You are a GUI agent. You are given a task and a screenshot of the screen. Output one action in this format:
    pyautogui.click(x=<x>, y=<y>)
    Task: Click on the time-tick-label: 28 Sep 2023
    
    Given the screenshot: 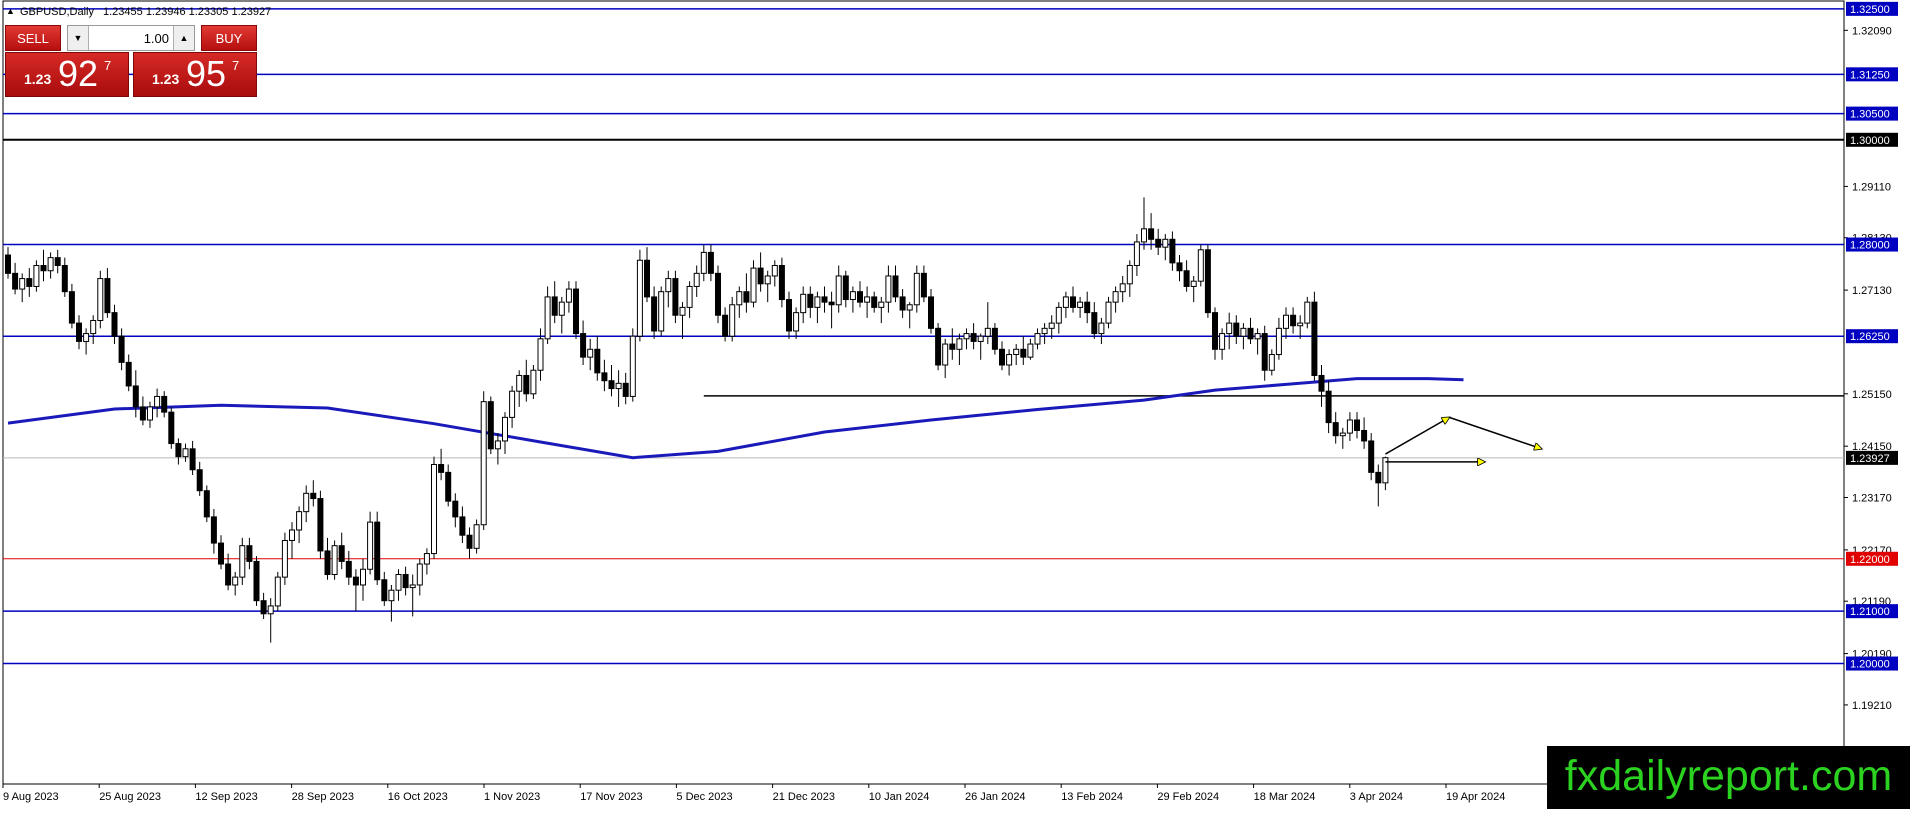 What is the action you would take?
    pyautogui.click(x=323, y=797)
    